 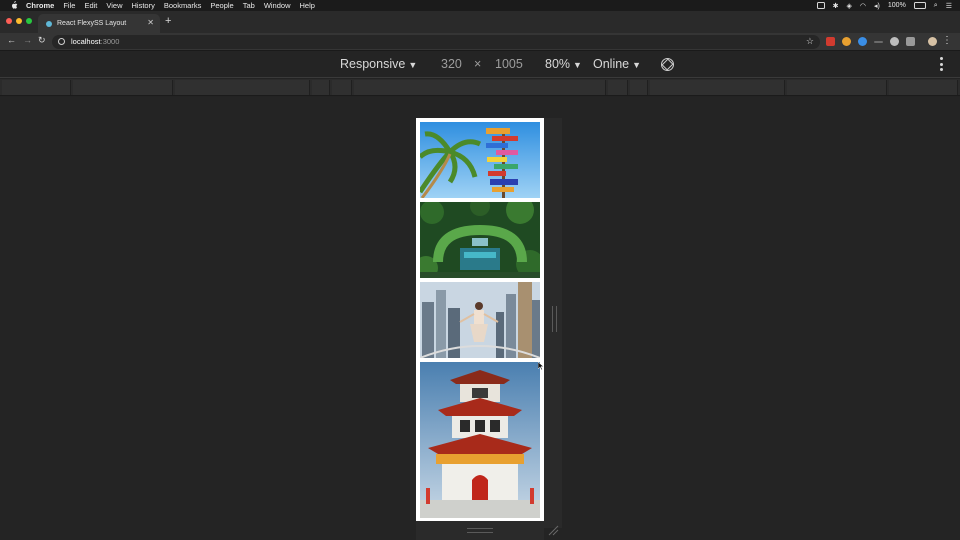 I want to click on minimize-window-button, so click(x=19, y=21).